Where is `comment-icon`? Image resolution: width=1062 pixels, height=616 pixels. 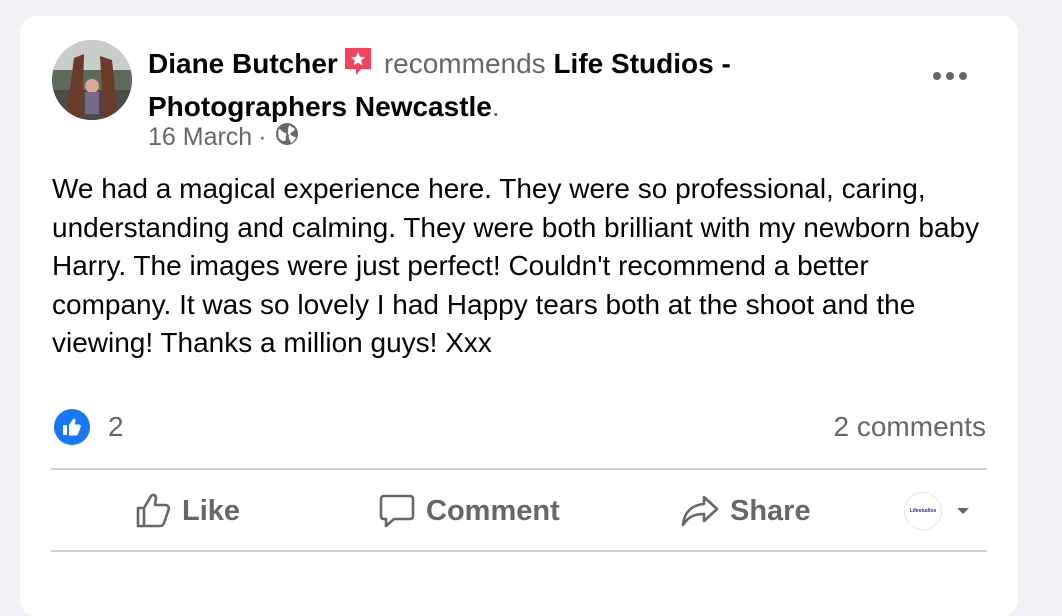 comment-icon is located at coordinates (397, 511).